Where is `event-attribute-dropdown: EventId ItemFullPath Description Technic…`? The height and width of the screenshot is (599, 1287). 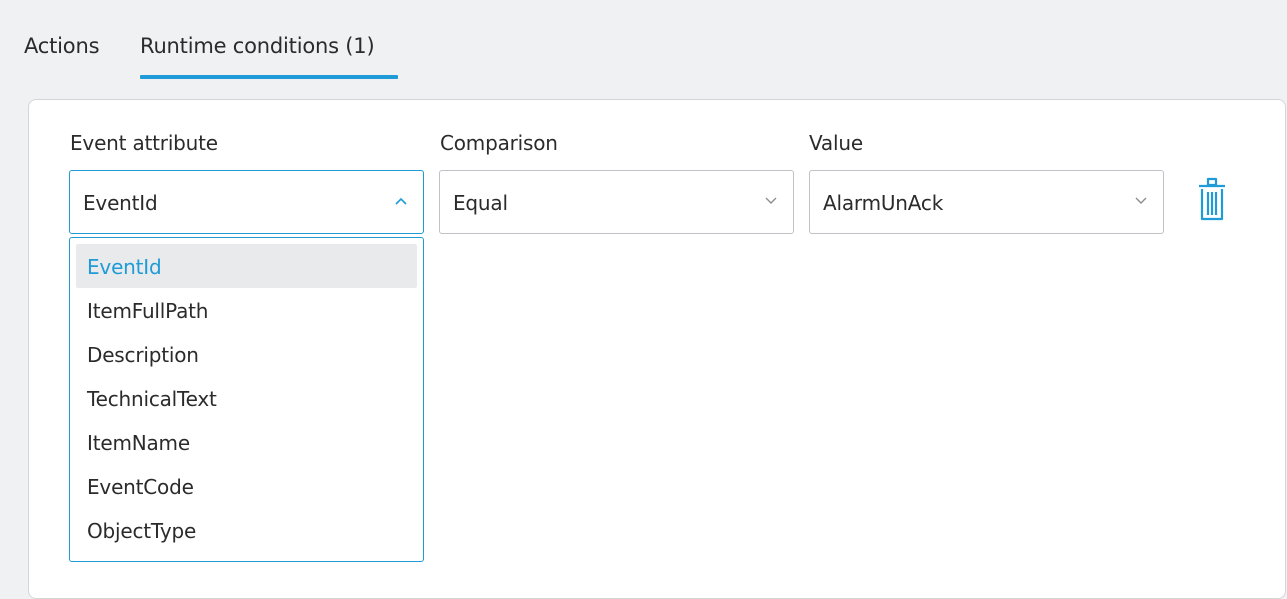 event-attribute-dropdown: EventId ItemFullPath Description Technic… is located at coordinates (246, 399).